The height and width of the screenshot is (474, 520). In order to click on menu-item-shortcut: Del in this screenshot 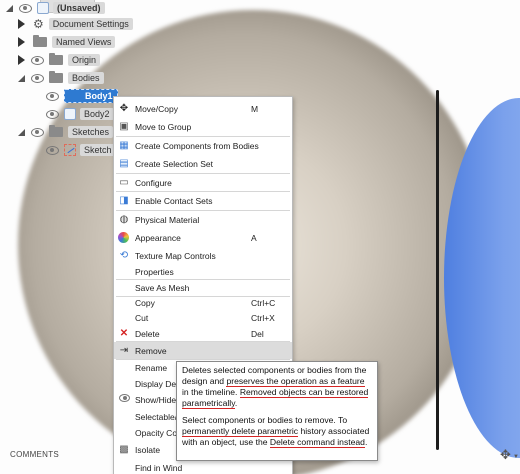, I will do `click(257, 333)`.